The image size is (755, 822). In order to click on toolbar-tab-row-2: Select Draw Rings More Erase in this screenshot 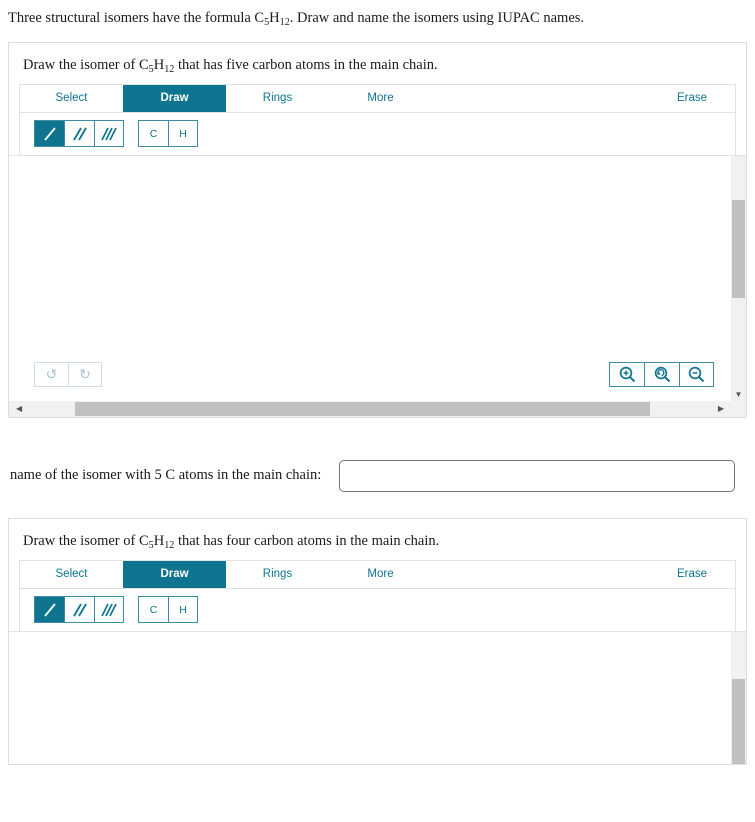, I will do `click(377, 574)`.